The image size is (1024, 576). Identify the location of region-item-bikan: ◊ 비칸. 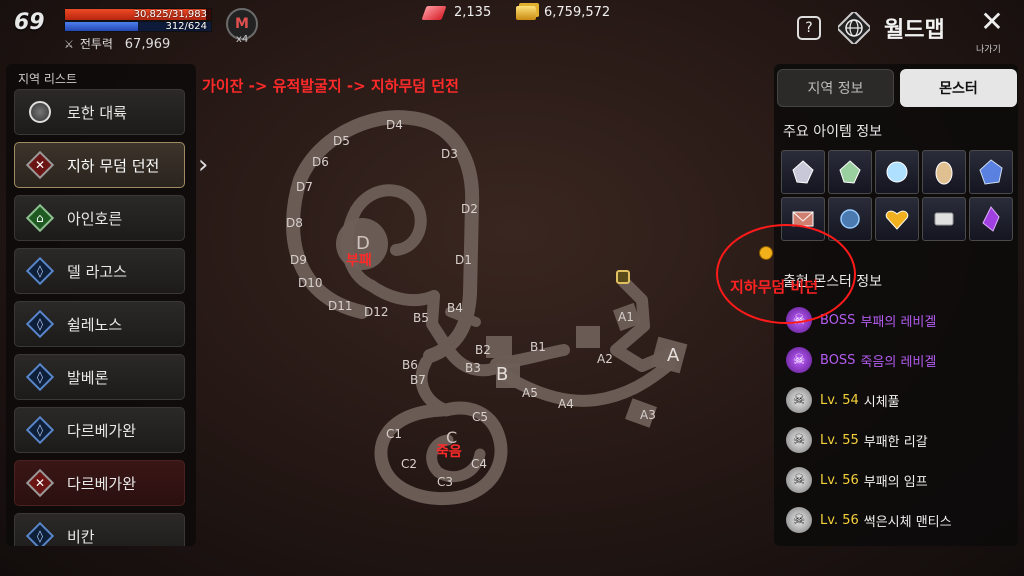
(99, 529).